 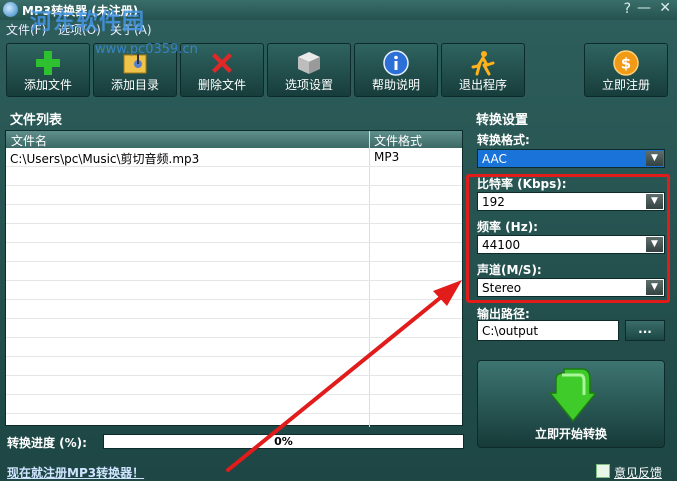 I want to click on highlight-annotation-box, so click(x=568, y=238).